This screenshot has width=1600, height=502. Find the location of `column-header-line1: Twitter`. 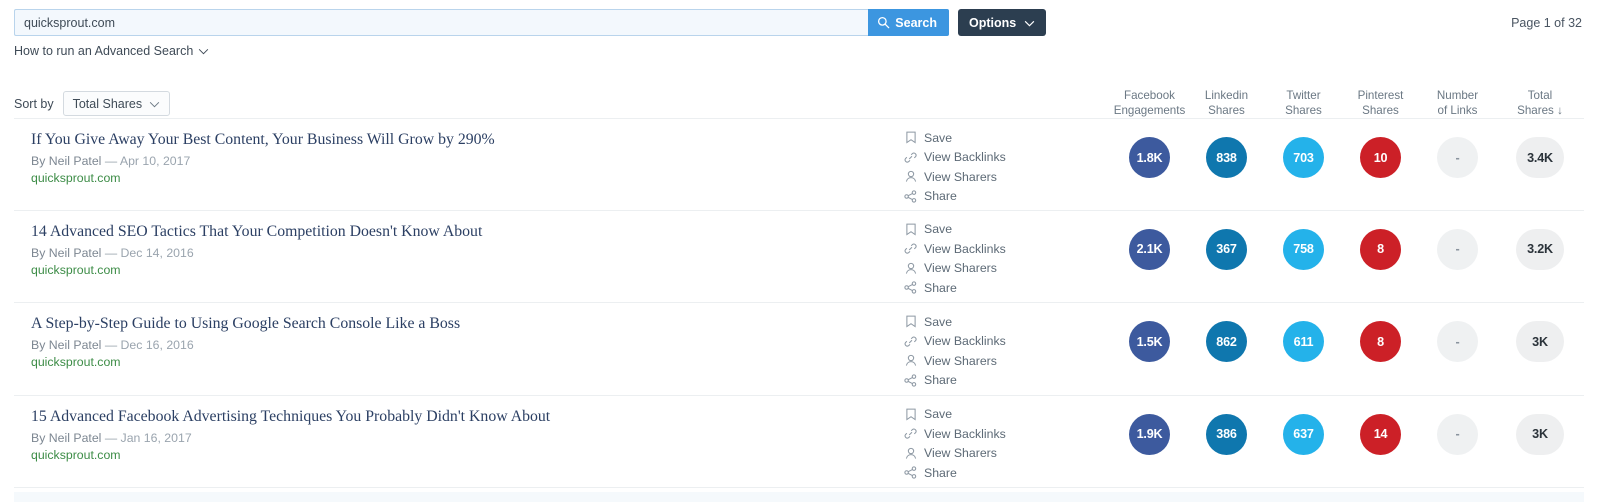

column-header-line1: Twitter is located at coordinates (1303, 95).